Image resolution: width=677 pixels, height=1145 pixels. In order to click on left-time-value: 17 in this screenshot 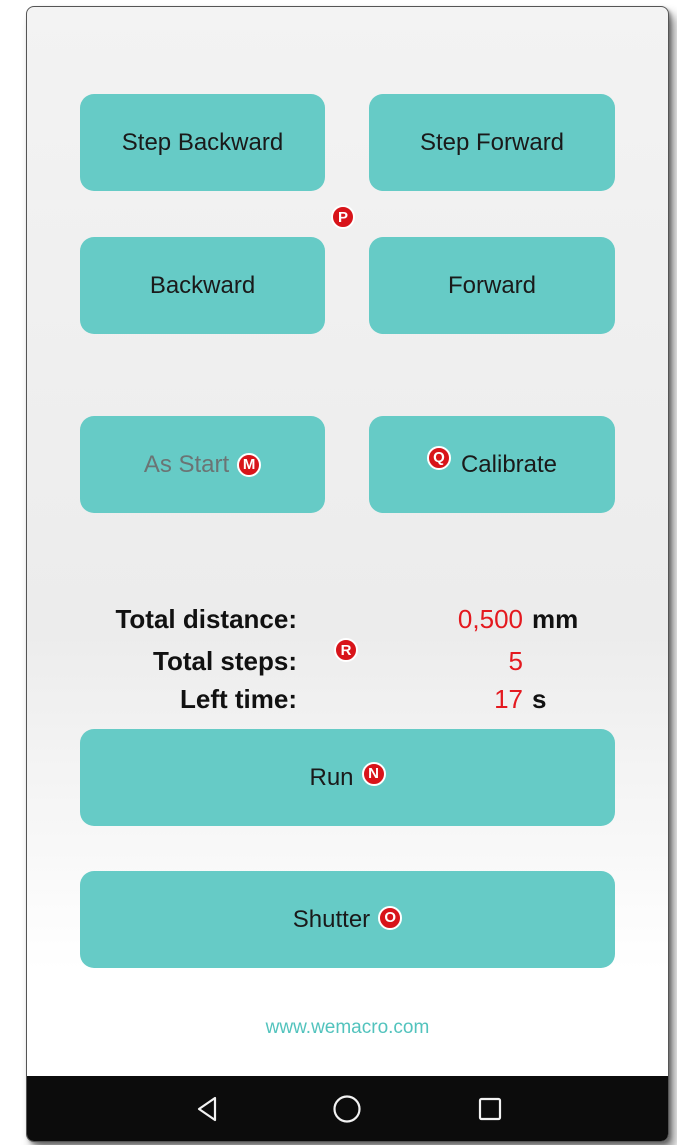, I will do `click(508, 699)`.